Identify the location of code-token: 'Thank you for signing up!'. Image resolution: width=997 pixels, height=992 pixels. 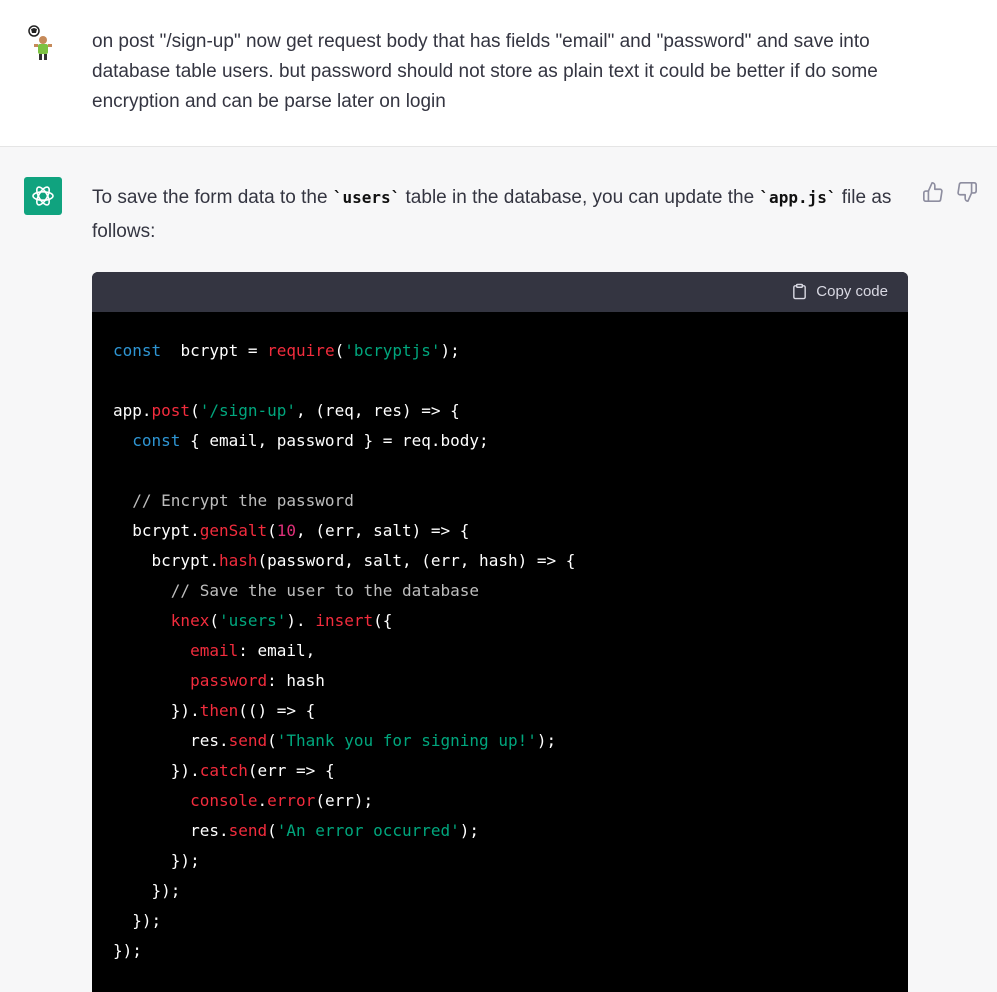
(406, 740).